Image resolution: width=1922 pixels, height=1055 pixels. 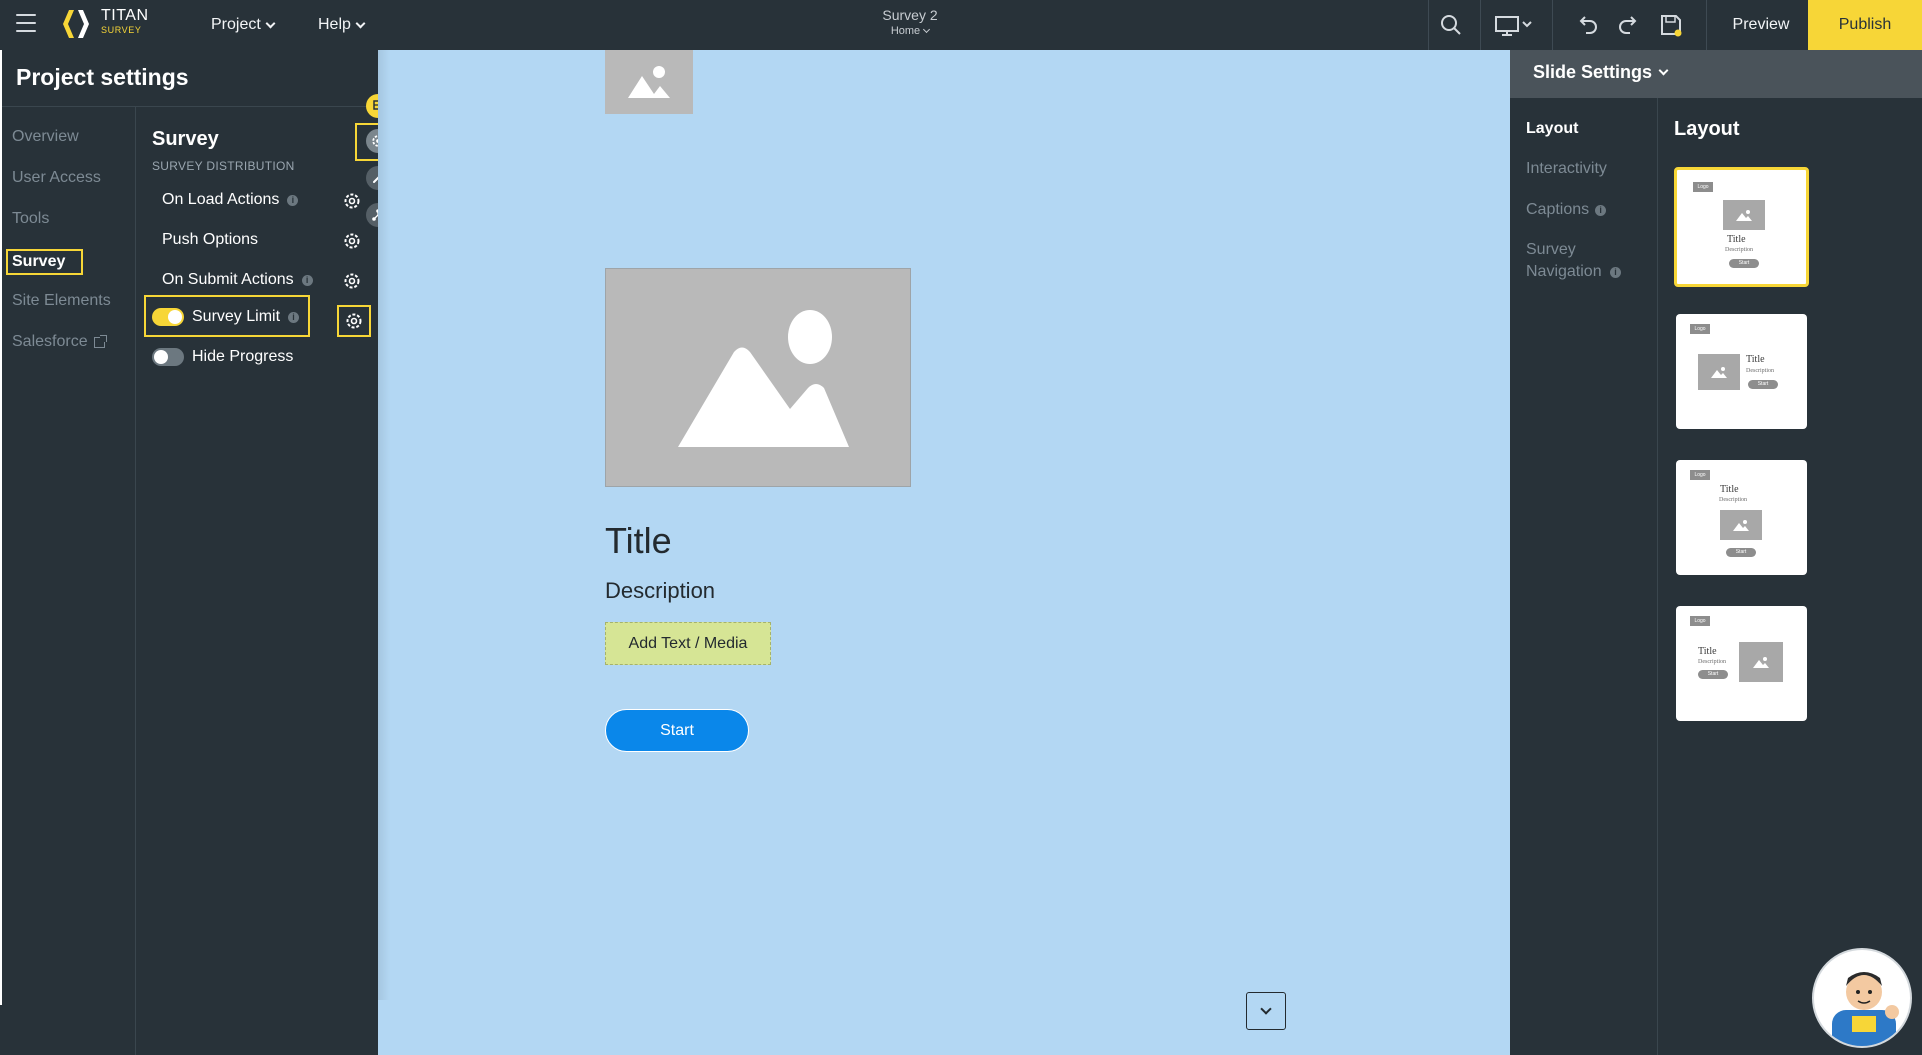 What do you see at coordinates (236, 316) in the screenshot?
I see `option-label: Survey Limit` at bounding box center [236, 316].